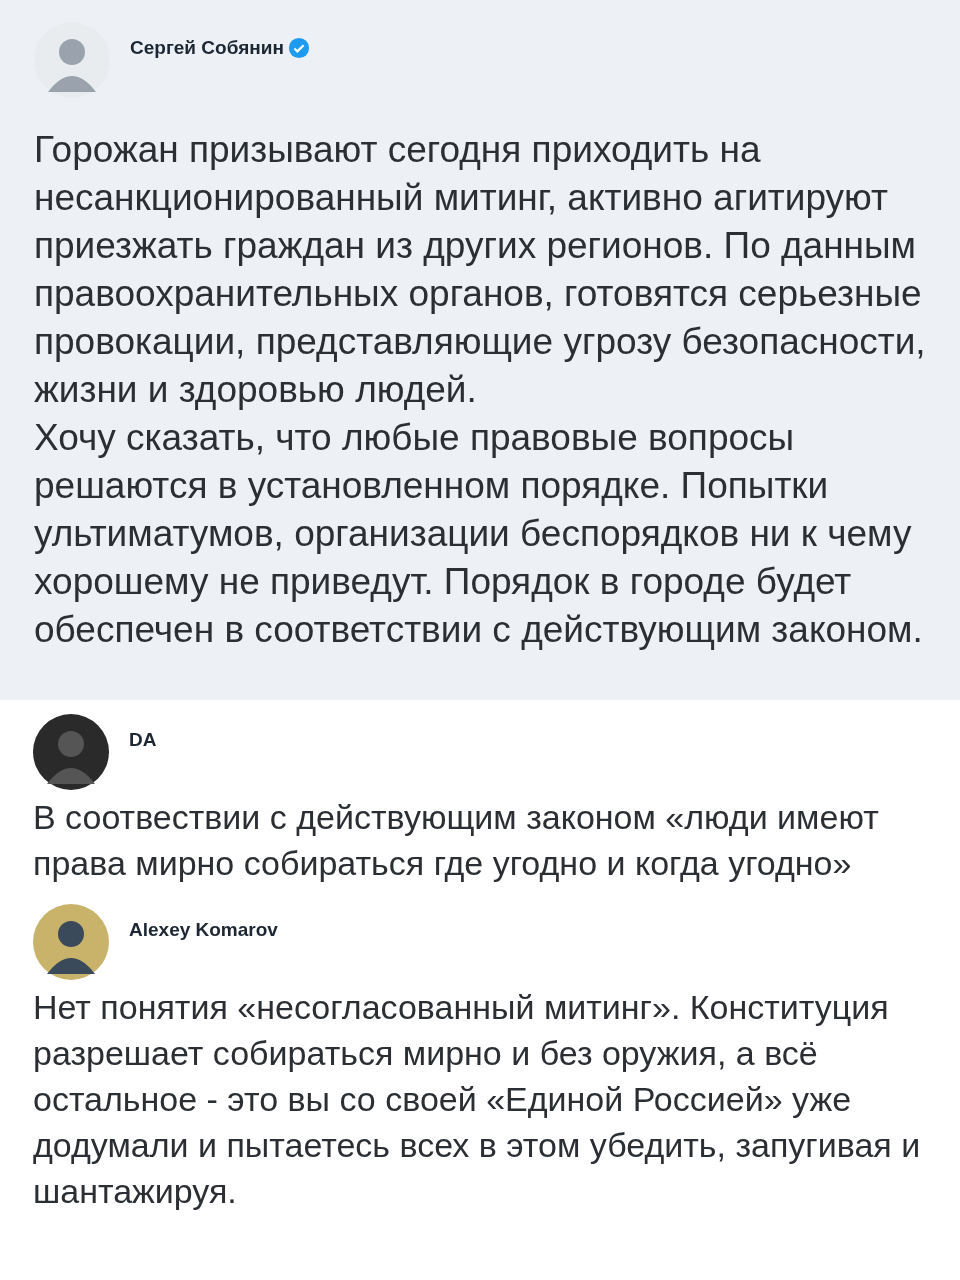 The image size is (960, 1280). What do you see at coordinates (456, 840) in the screenshot?
I see `post-text: В соотвествии с действующим законом «люди имеют права мирно собираться где угодно и когда угодно»` at bounding box center [456, 840].